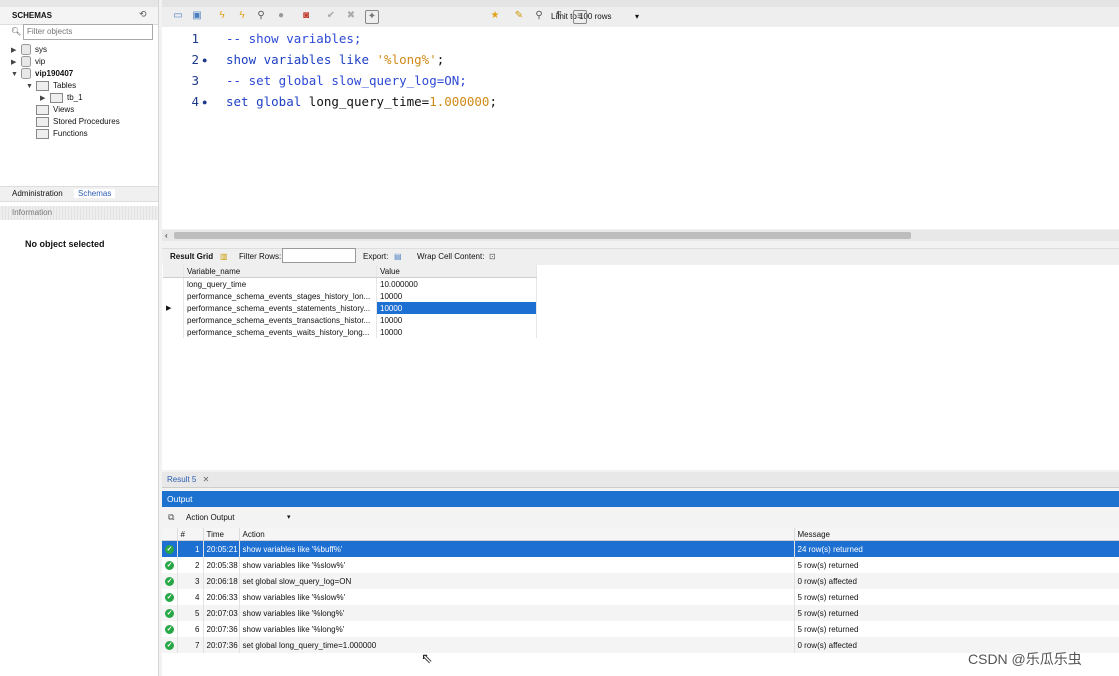  What do you see at coordinates (221, 534) in the screenshot?
I see `column-header-time: Time` at bounding box center [221, 534].